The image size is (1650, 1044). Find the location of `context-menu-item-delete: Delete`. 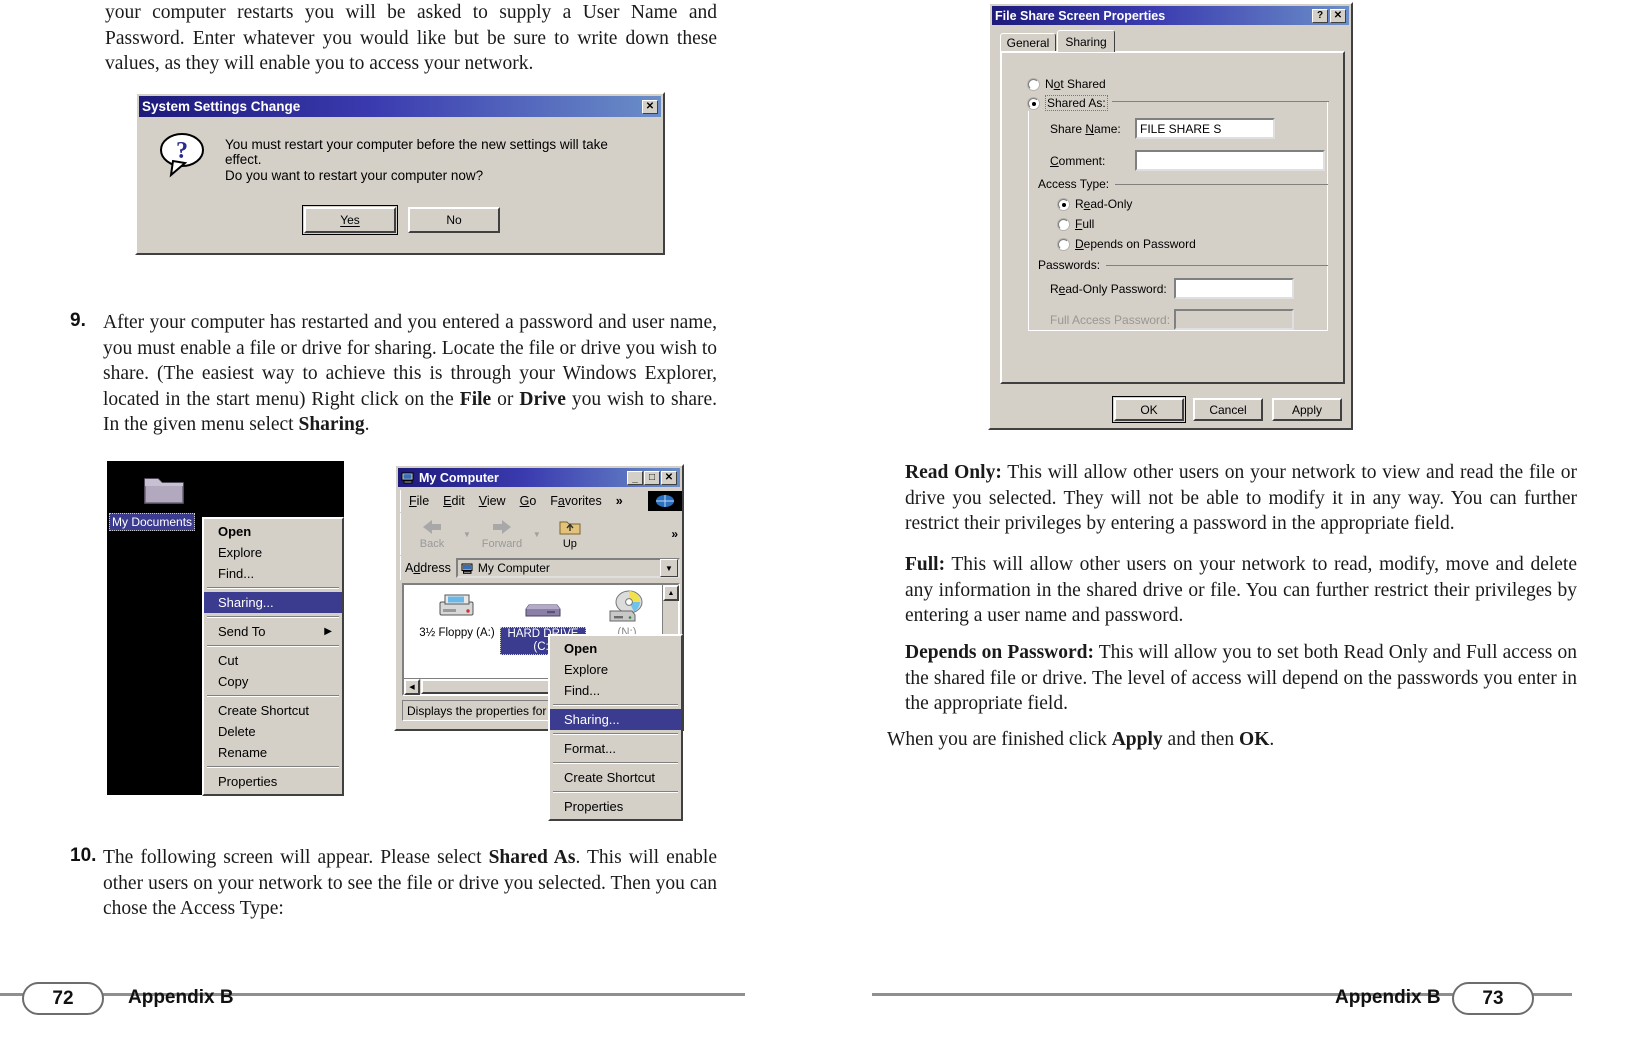

context-menu-item-delete: Delete is located at coordinates (273, 731).